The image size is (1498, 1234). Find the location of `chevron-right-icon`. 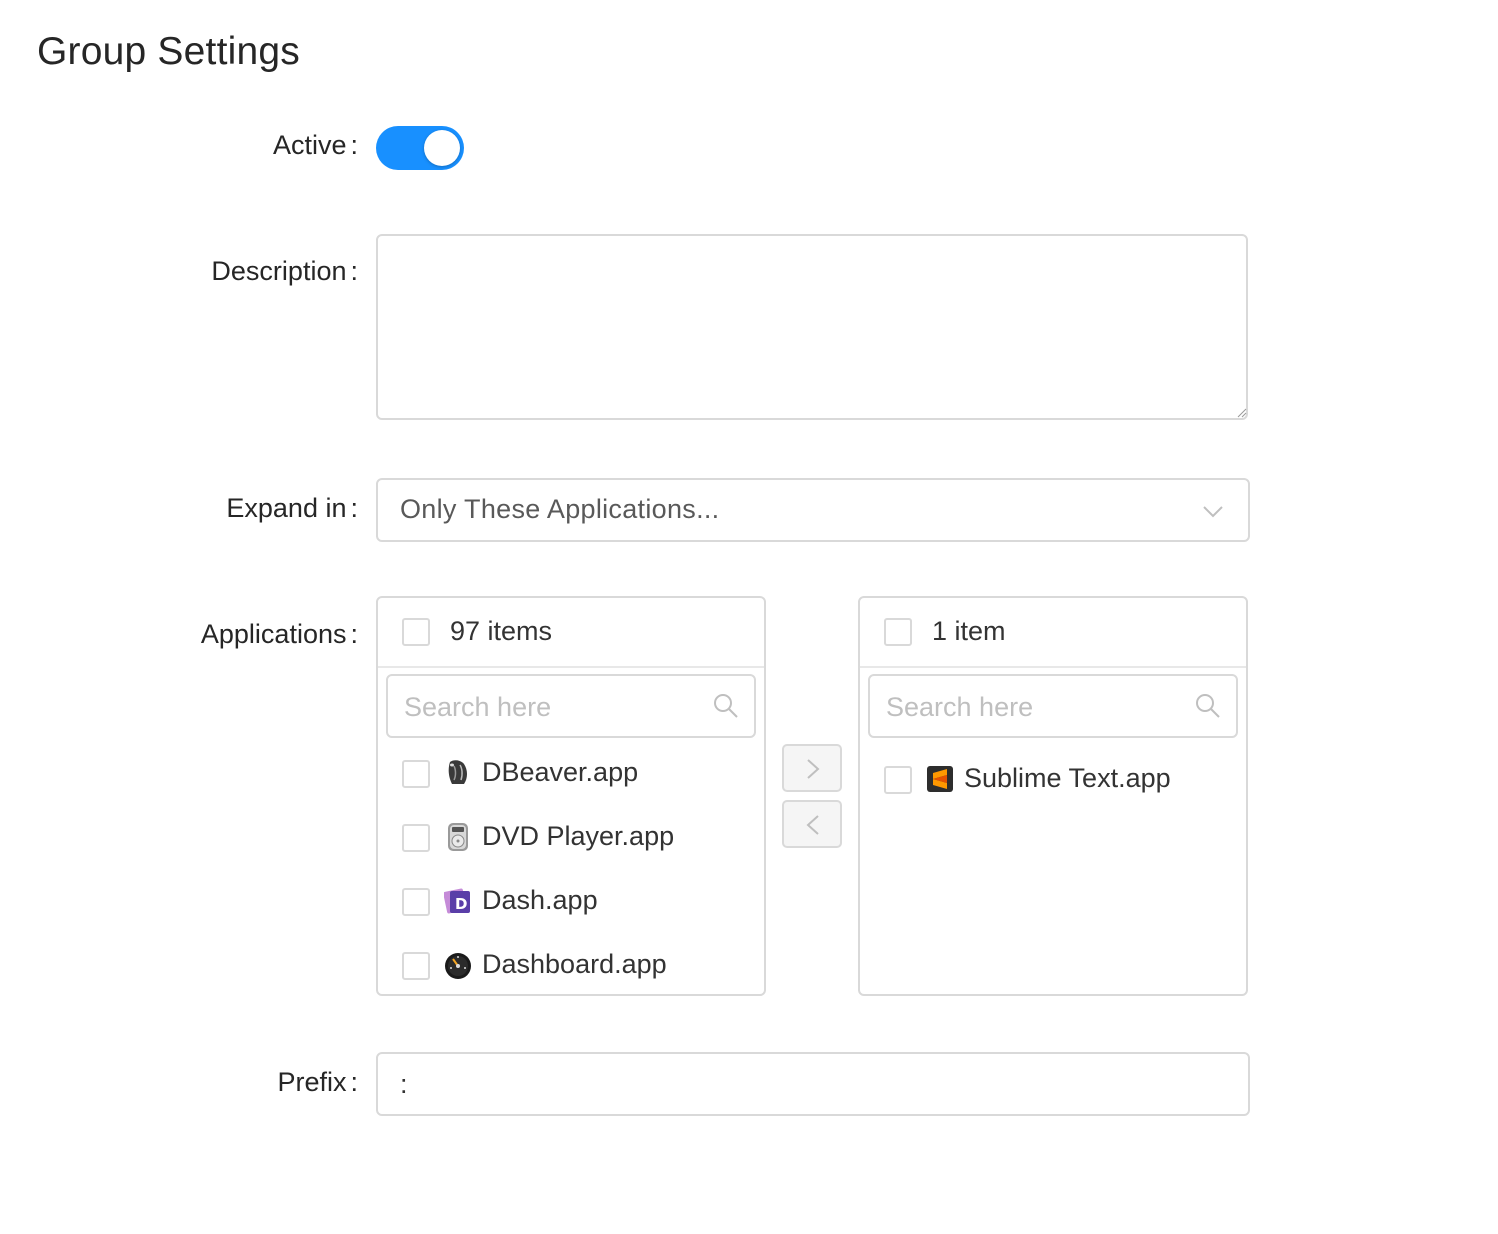

chevron-right-icon is located at coordinates (813, 769).